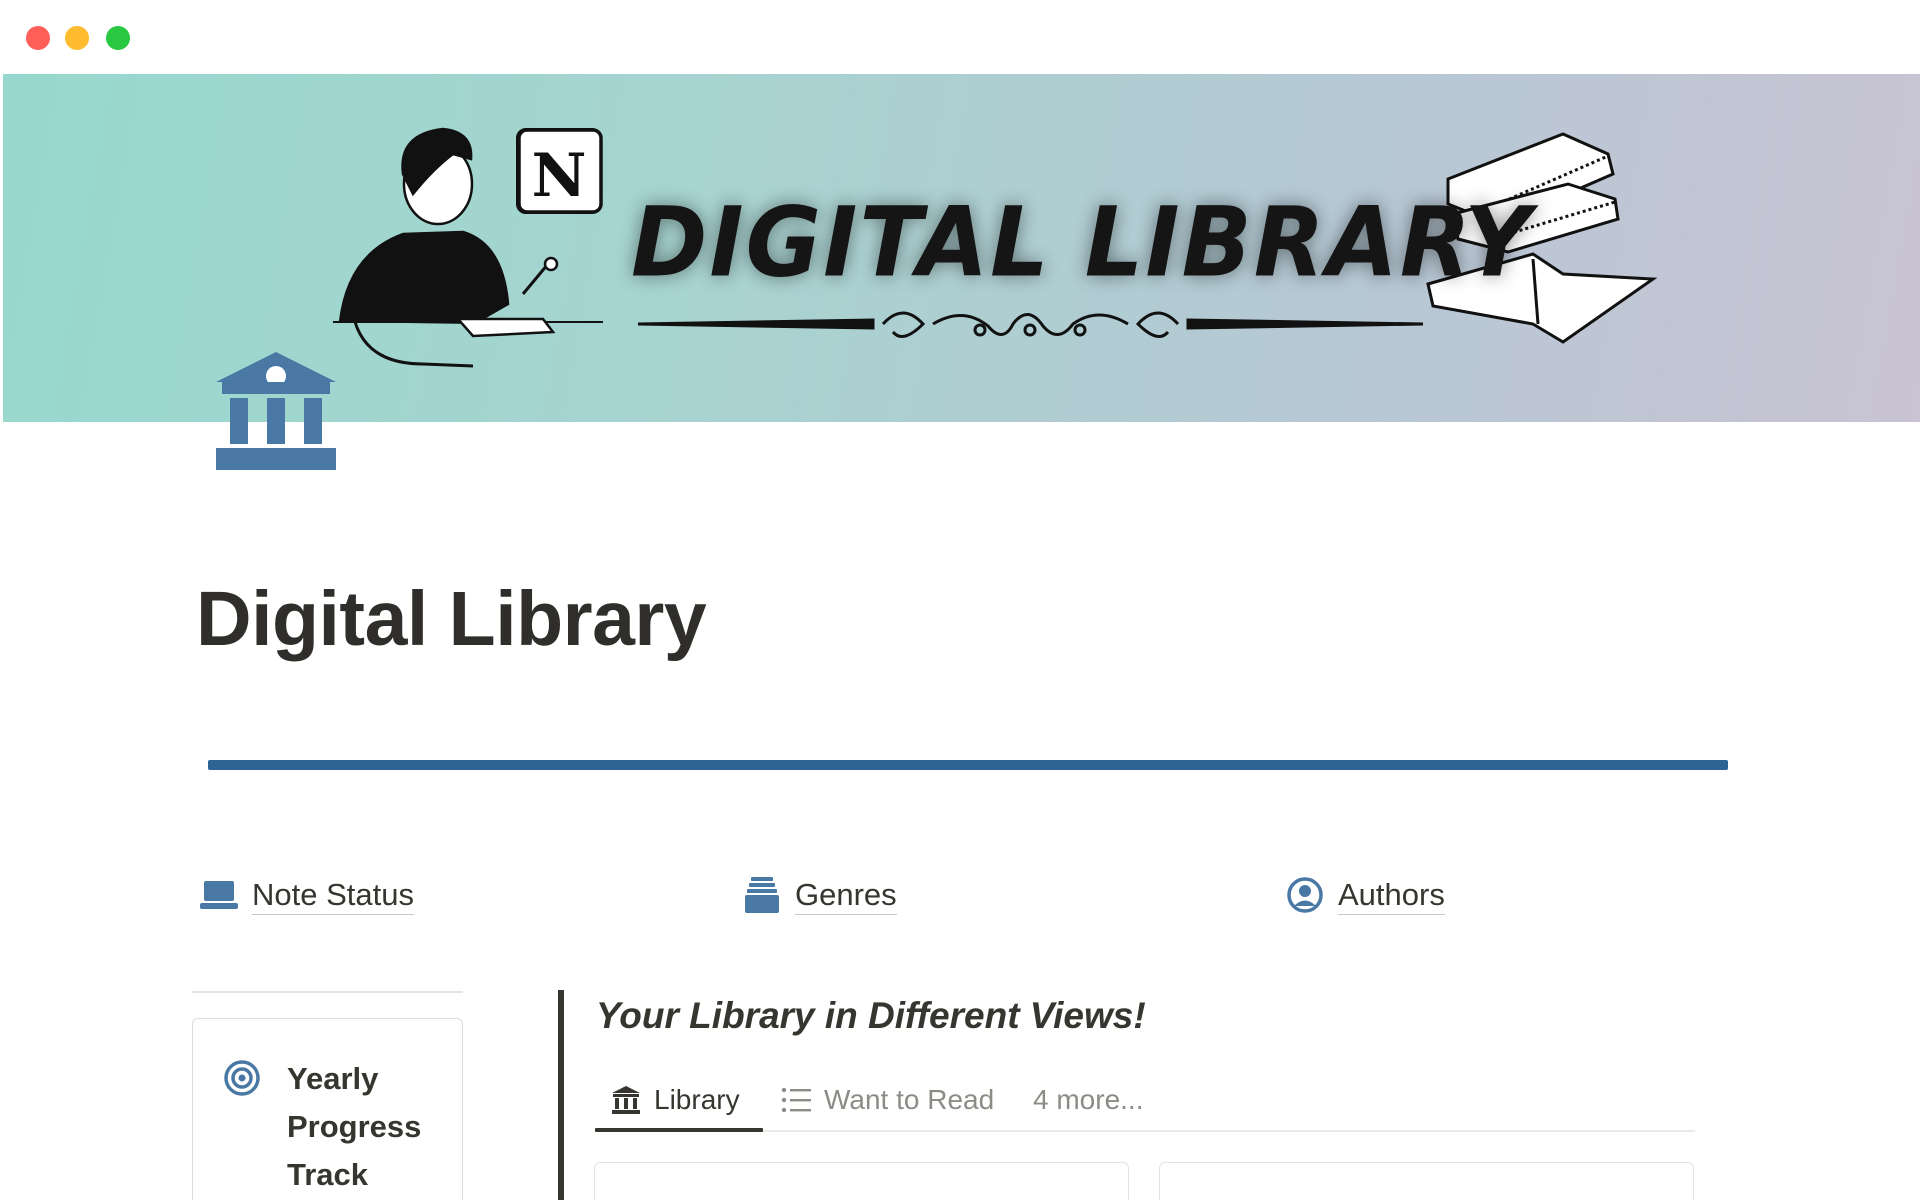  What do you see at coordinates (1391, 895) in the screenshot?
I see `link-authors-label: Authors` at bounding box center [1391, 895].